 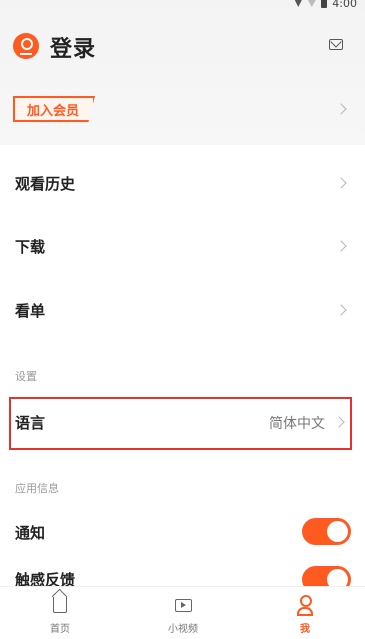 What do you see at coordinates (305, 629) in the screenshot?
I see `tab-me-label: 我` at bounding box center [305, 629].